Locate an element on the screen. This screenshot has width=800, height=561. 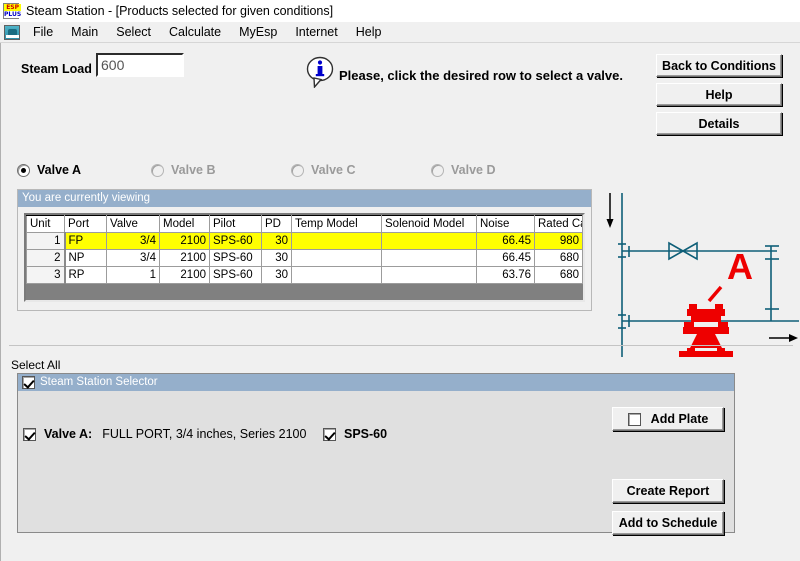
menu-item-myesp: MyEsp is located at coordinates (258, 32).